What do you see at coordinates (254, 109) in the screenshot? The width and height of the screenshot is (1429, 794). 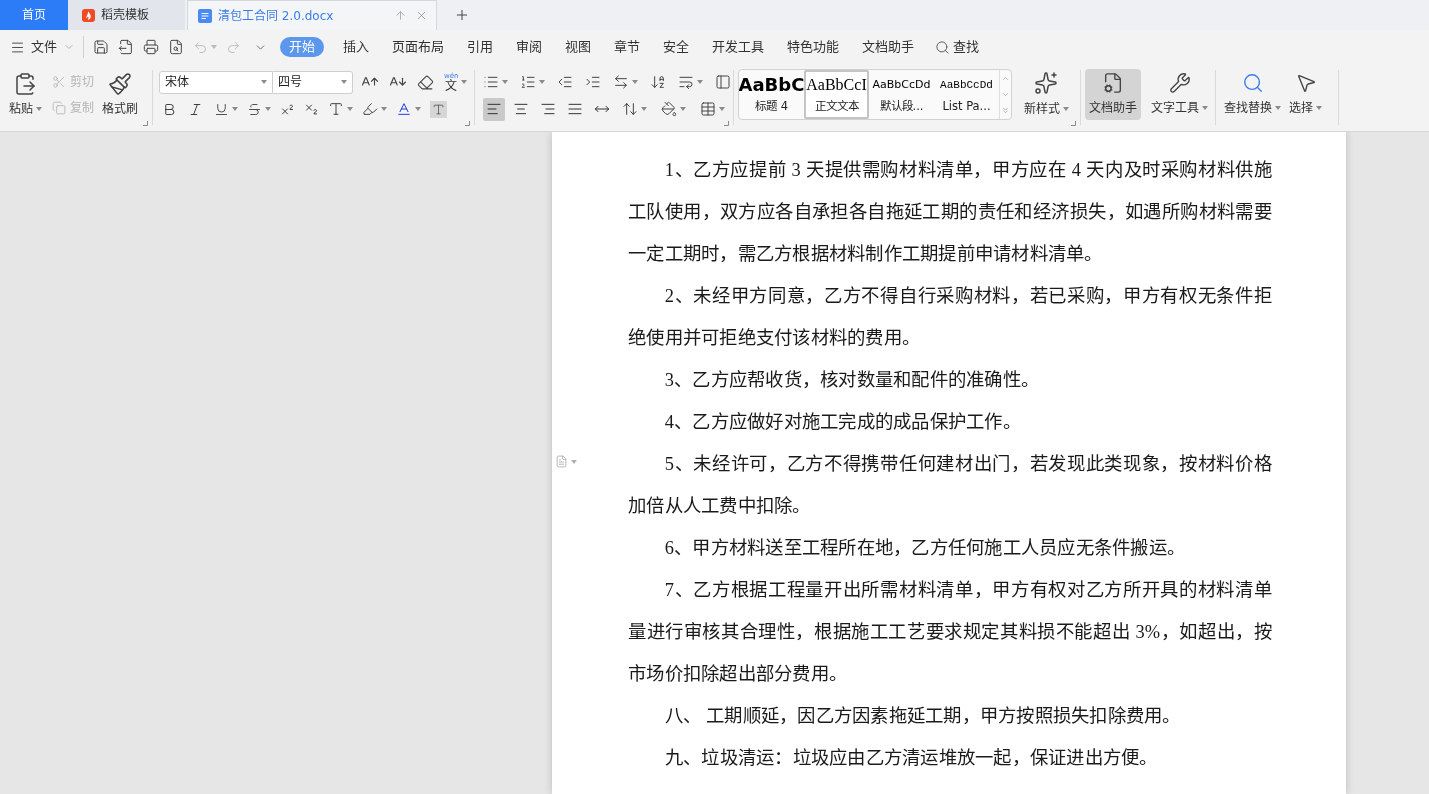 I see `strikethrough-icon` at bounding box center [254, 109].